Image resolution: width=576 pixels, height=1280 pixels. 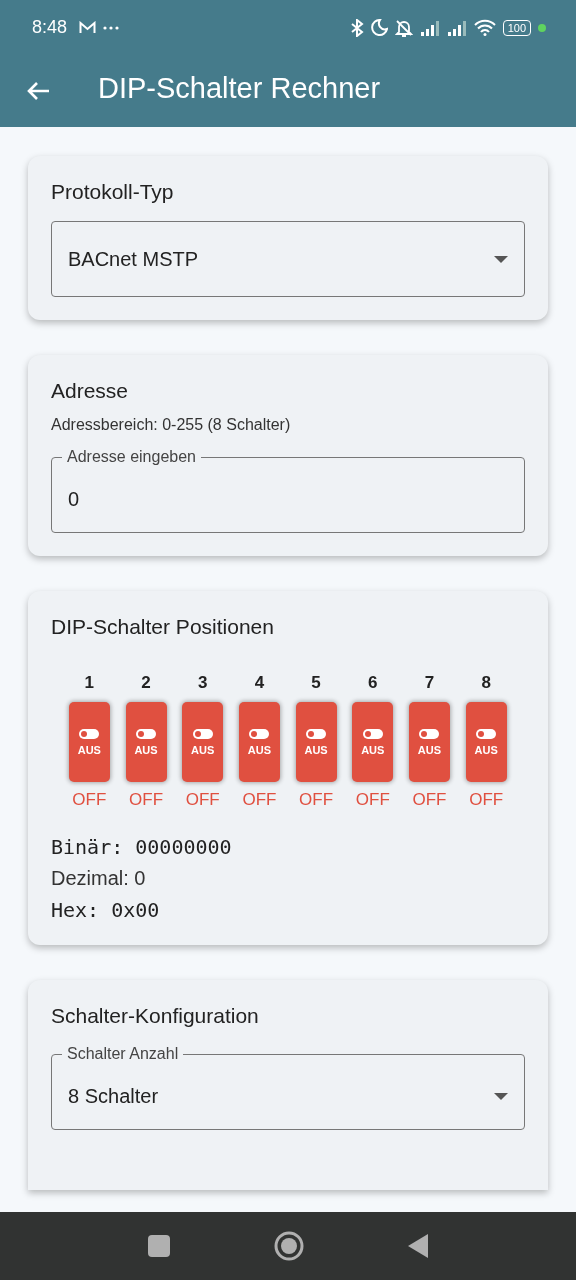 What do you see at coordinates (171, 425) in the screenshot?
I see `address-range-text: Adressbereich: 0-255 (8 Schalter)` at bounding box center [171, 425].